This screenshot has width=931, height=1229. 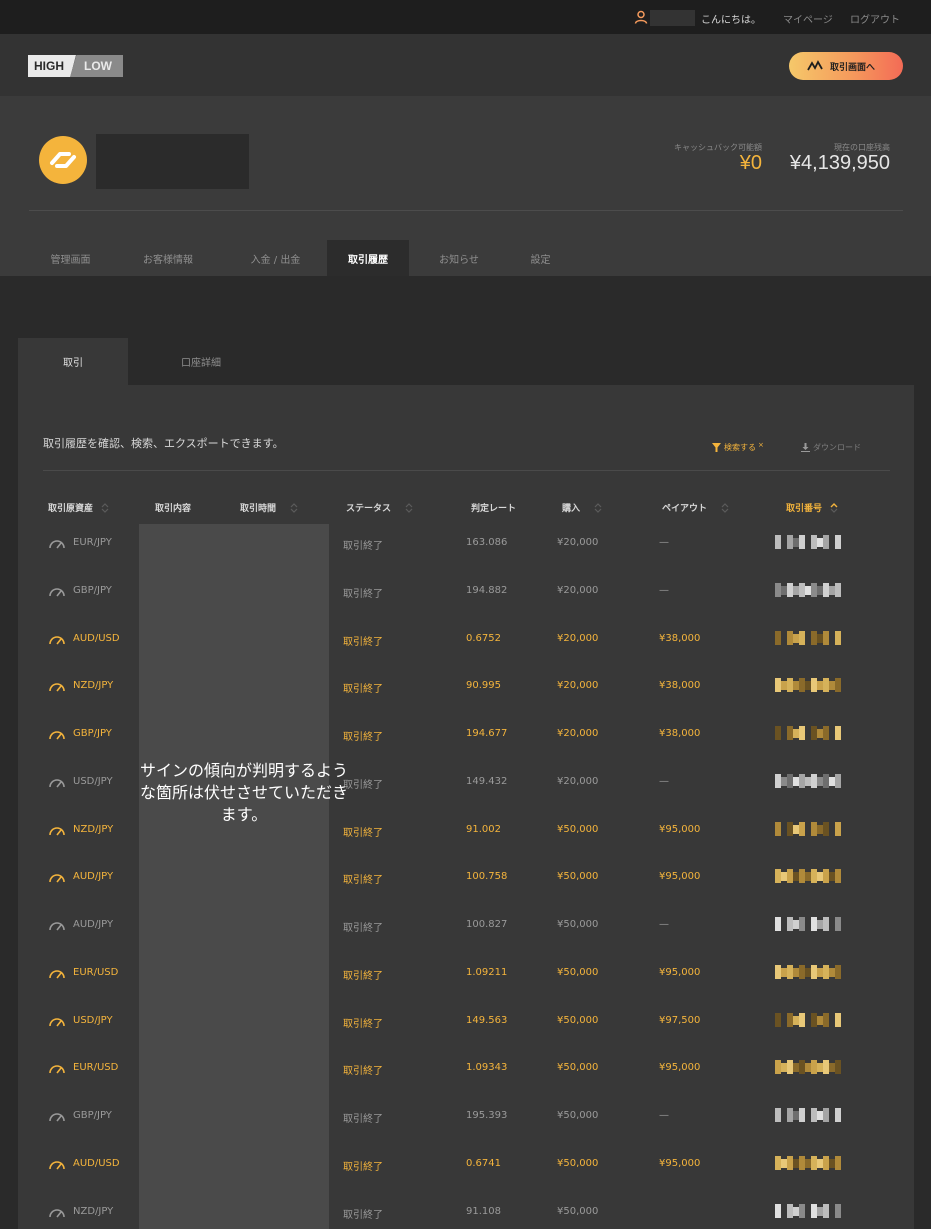 What do you see at coordinates (483, 1211) in the screenshot?
I see `cell-rate: 91.108` at bounding box center [483, 1211].